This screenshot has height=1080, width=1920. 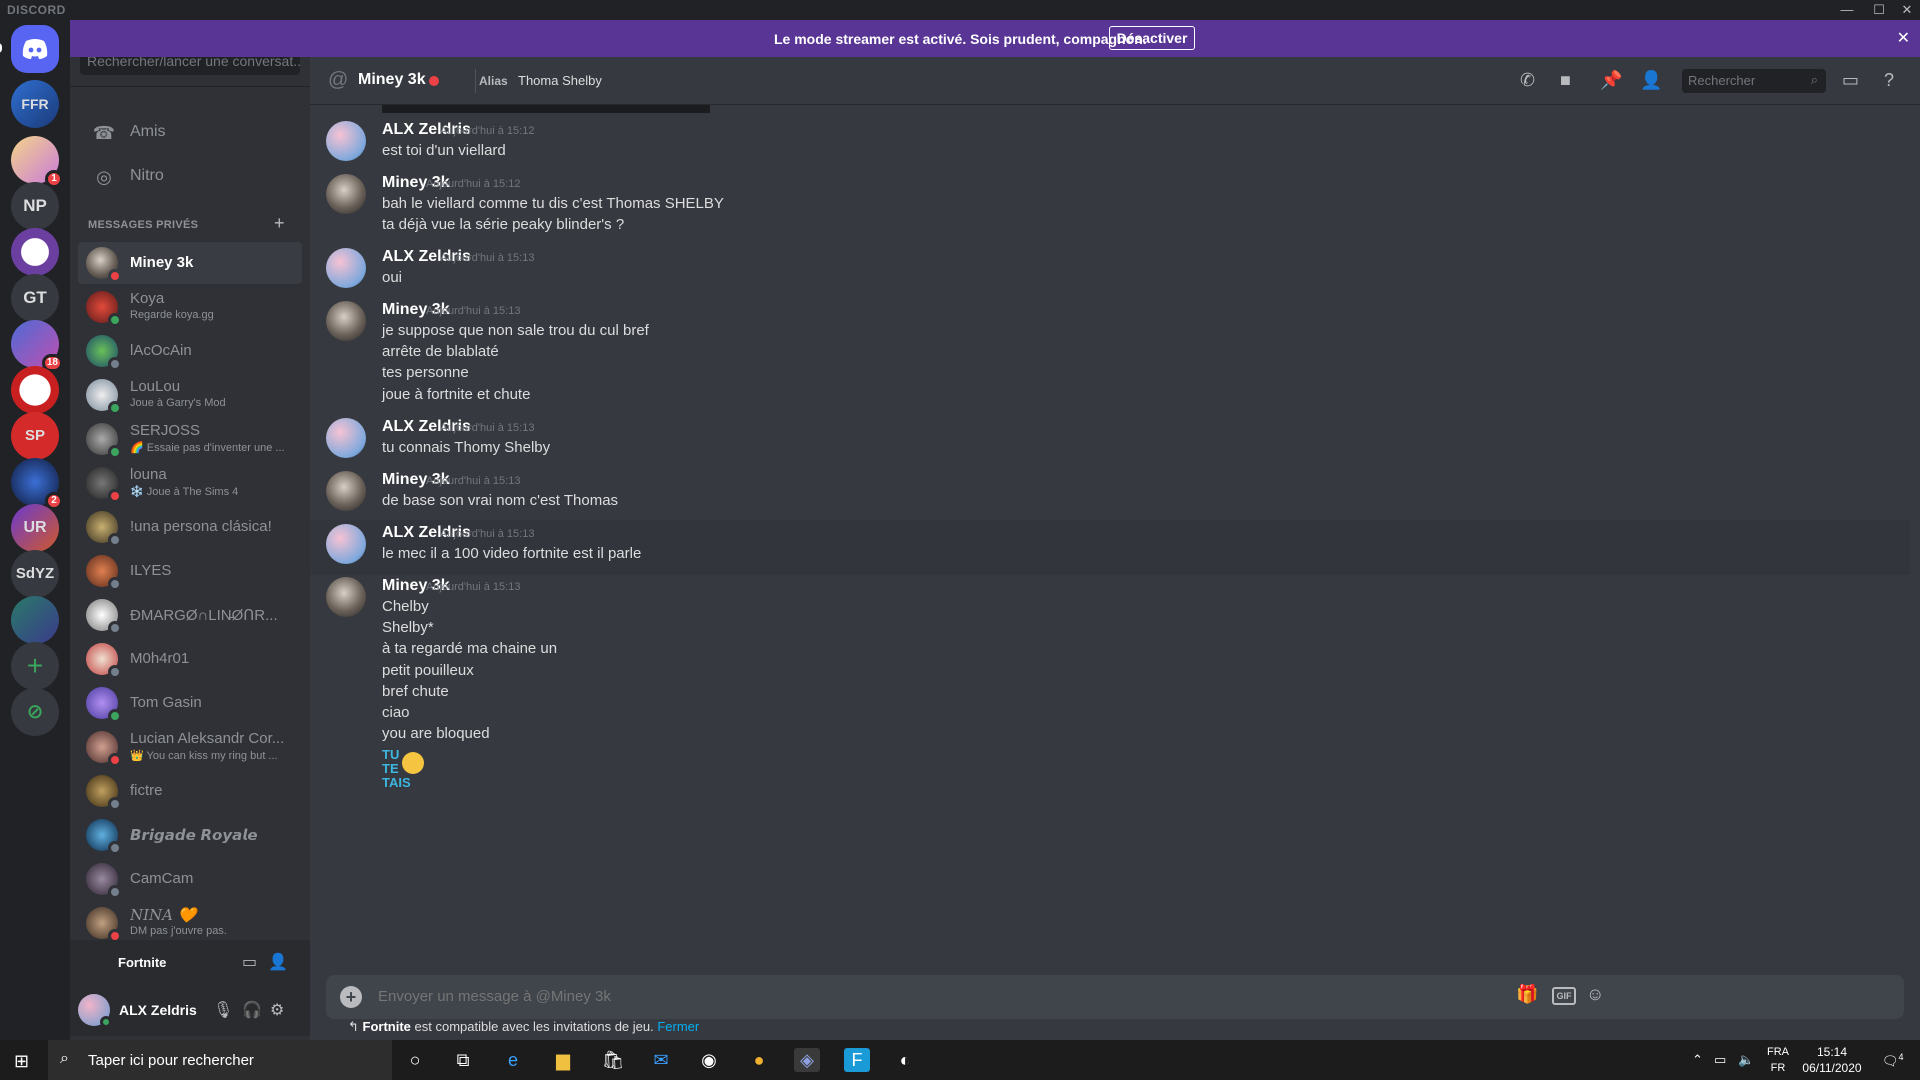 I want to click on server-icon: 2, so click(x=37, y=484).